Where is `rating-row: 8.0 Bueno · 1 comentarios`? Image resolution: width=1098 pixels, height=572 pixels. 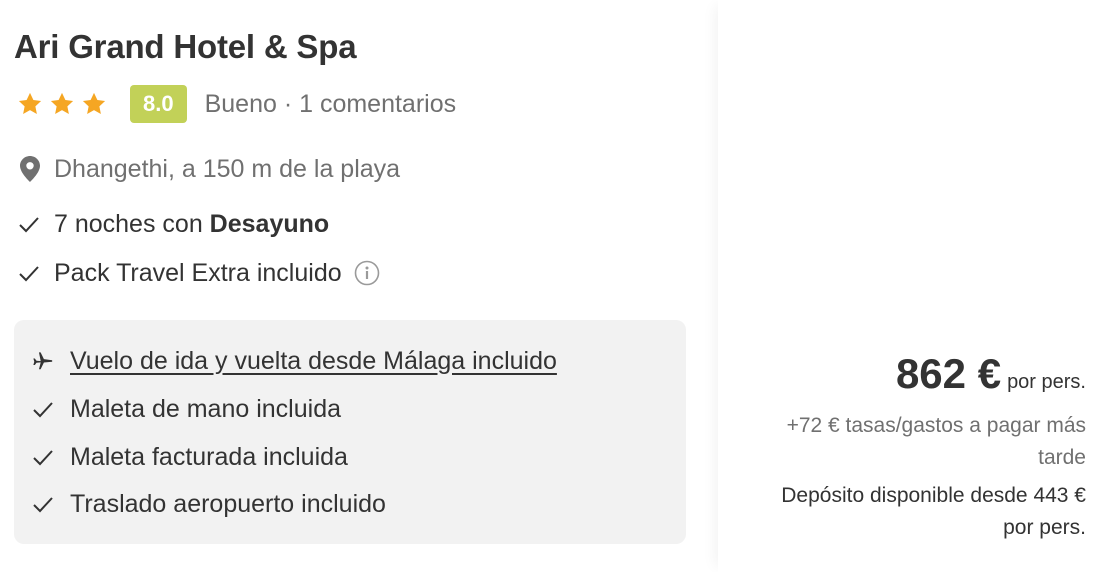
rating-row: 8.0 Bueno · 1 comentarios is located at coordinates (236, 104).